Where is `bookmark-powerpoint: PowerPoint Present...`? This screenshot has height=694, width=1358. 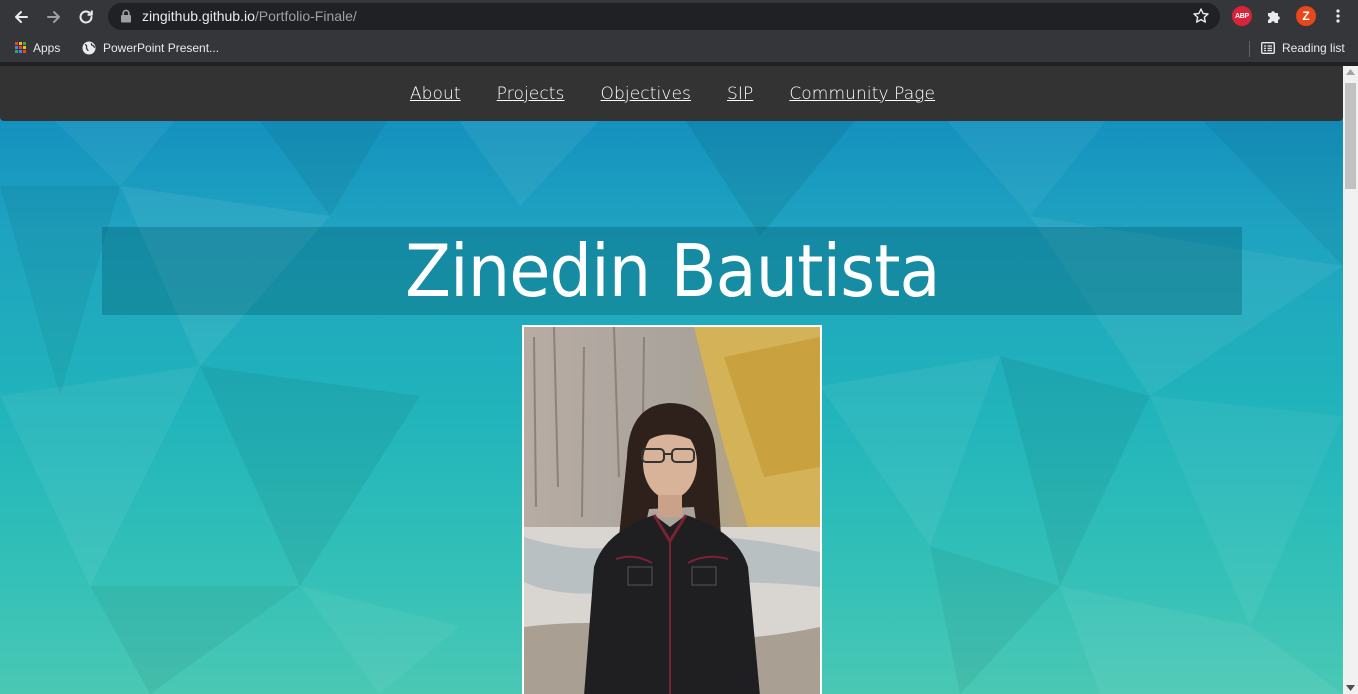 bookmark-powerpoint: PowerPoint Present... is located at coordinates (150, 47).